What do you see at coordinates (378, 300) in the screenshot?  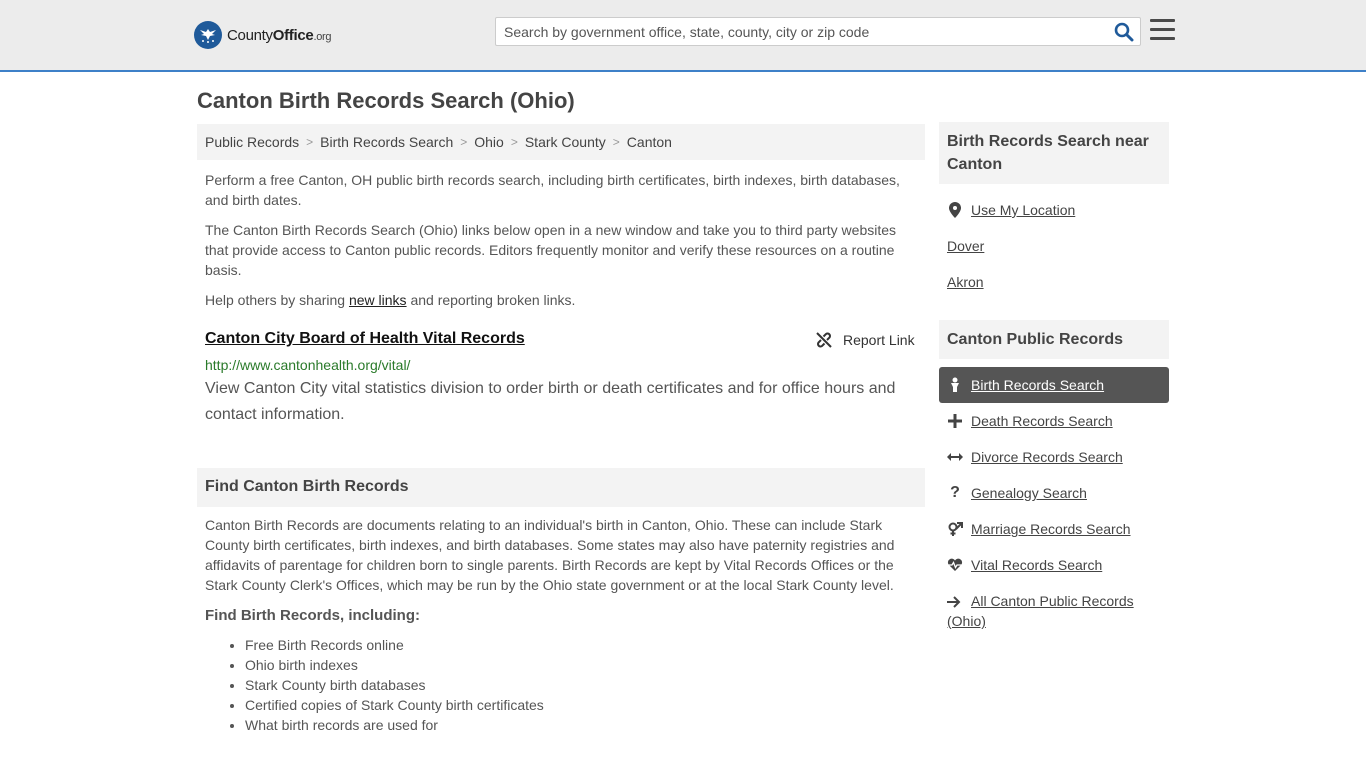 I see `new-links-link: new links` at bounding box center [378, 300].